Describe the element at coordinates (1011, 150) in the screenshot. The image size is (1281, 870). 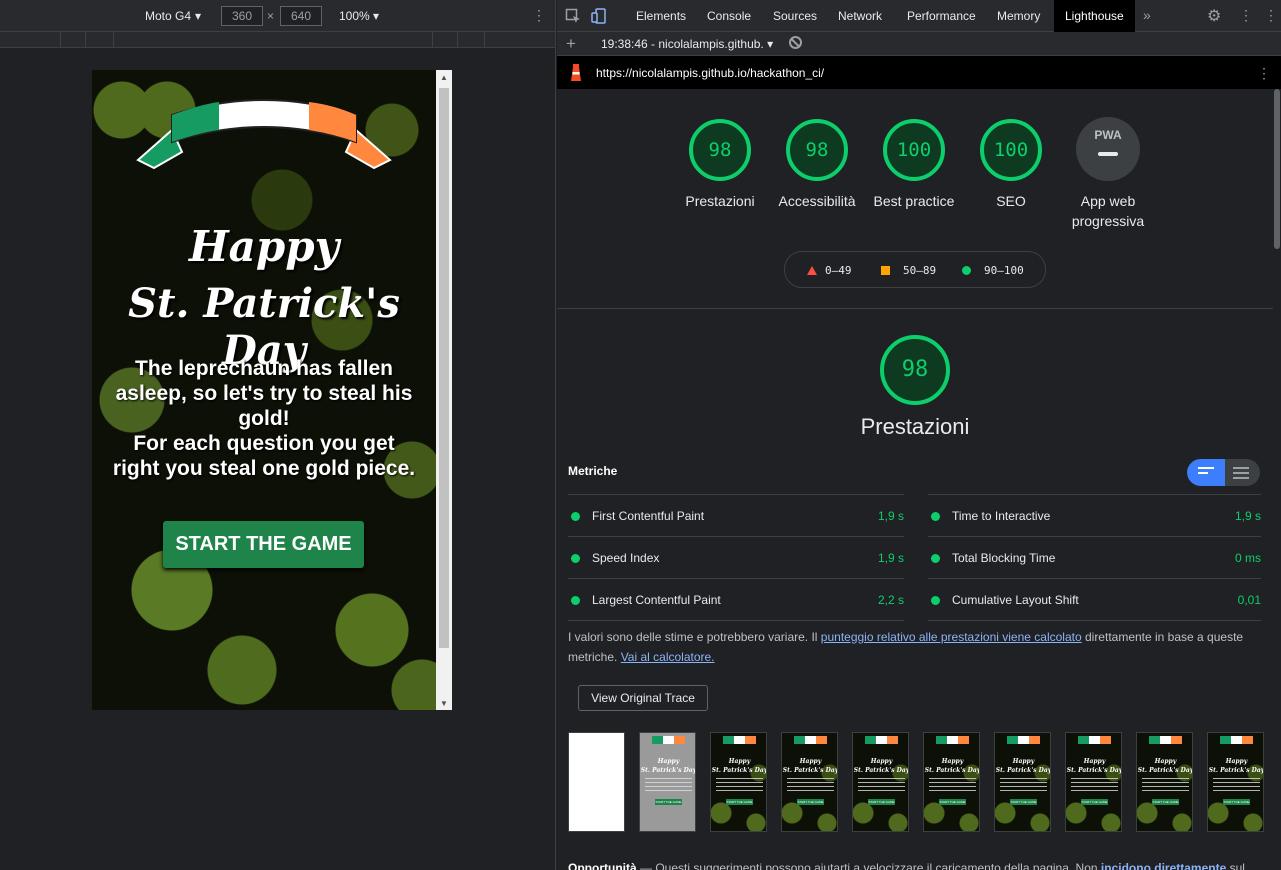
I see `score-gauge-seo: 100` at that location.